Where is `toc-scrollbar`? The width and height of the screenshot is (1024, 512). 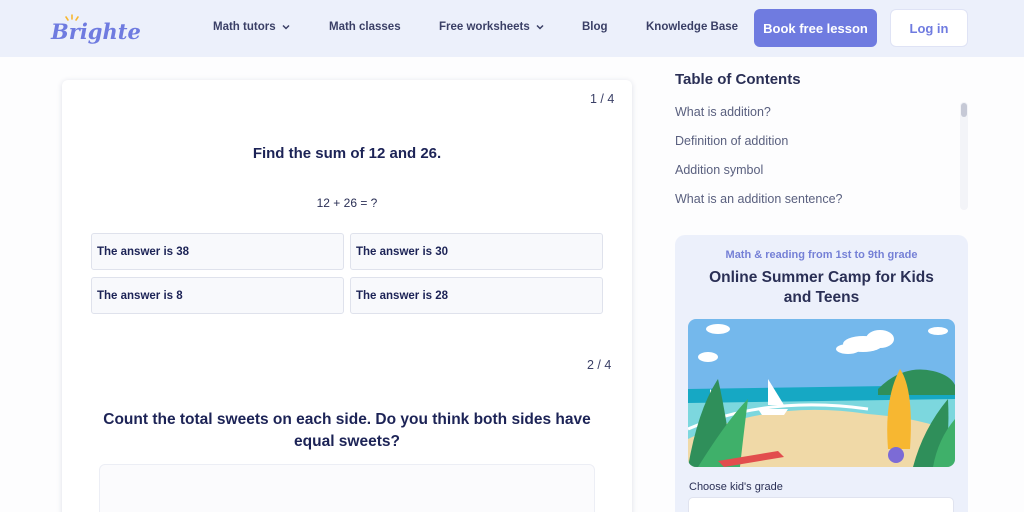
toc-scrollbar is located at coordinates (964, 156).